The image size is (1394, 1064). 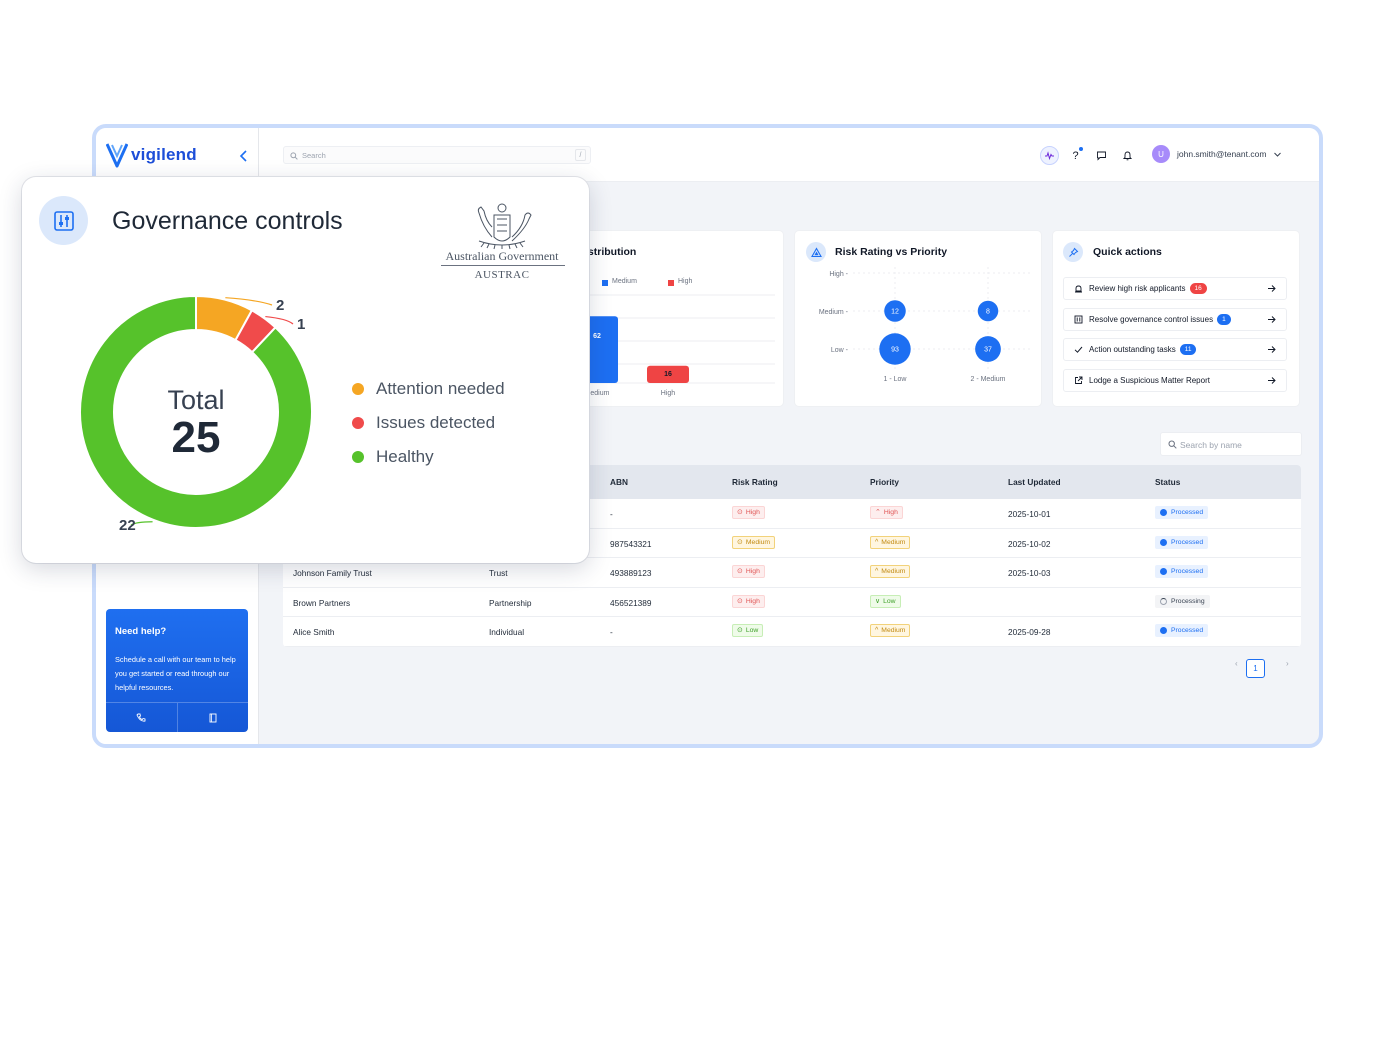 What do you see at coordinates (1224, 319) in the screenshot?
I see `count-badge: 1` at bounding box center [1224, 319].